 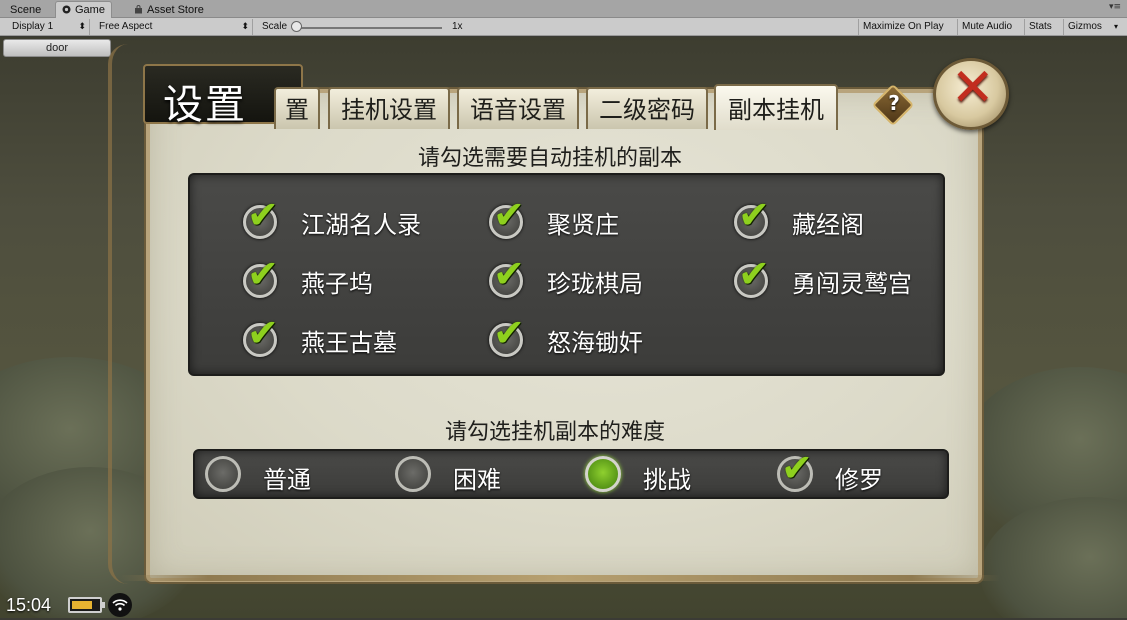 What do you see at coordinates (337, 284) in the screenshot?
I see `dungeon-label: 燕子坞` at bounding box center [337, 284].